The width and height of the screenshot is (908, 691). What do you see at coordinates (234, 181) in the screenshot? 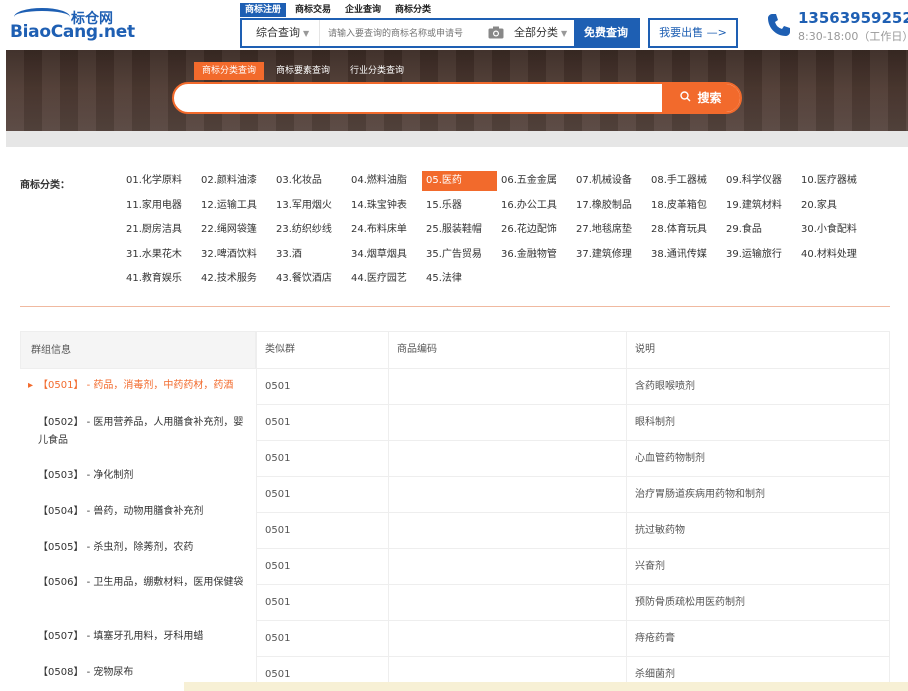
I see `category-item: 02.颜料油漆` at bounding box center [234, 181].